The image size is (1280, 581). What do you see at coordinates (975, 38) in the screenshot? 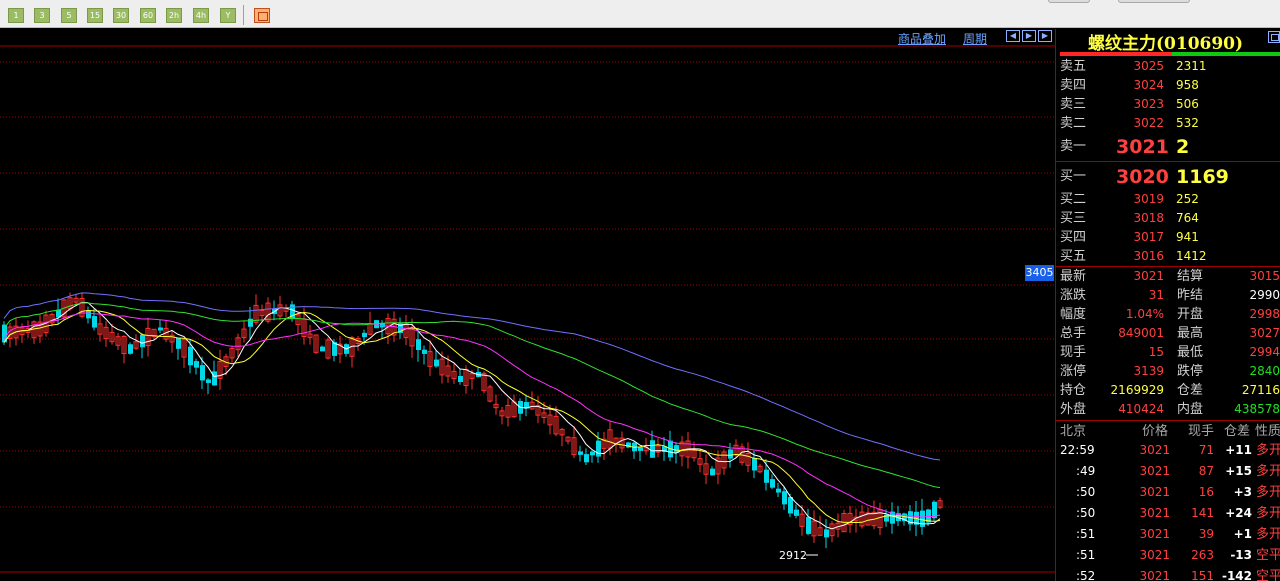
I see `period-link: 周期` at bounding box center [975, 38].